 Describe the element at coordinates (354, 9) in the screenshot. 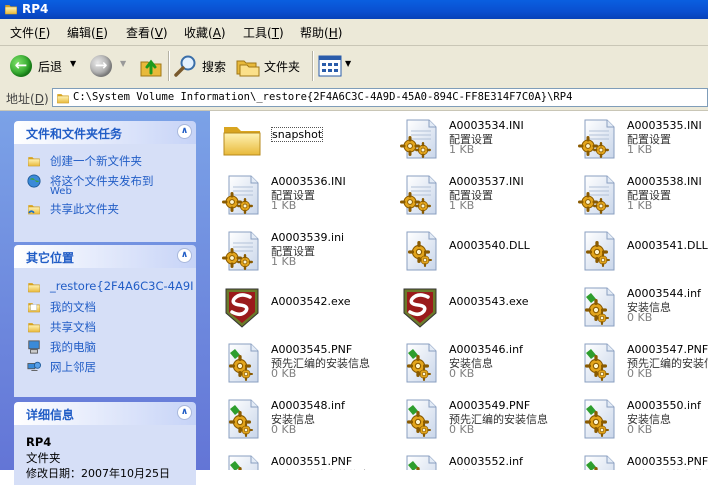

I see `title-bar: RP4` at that location.